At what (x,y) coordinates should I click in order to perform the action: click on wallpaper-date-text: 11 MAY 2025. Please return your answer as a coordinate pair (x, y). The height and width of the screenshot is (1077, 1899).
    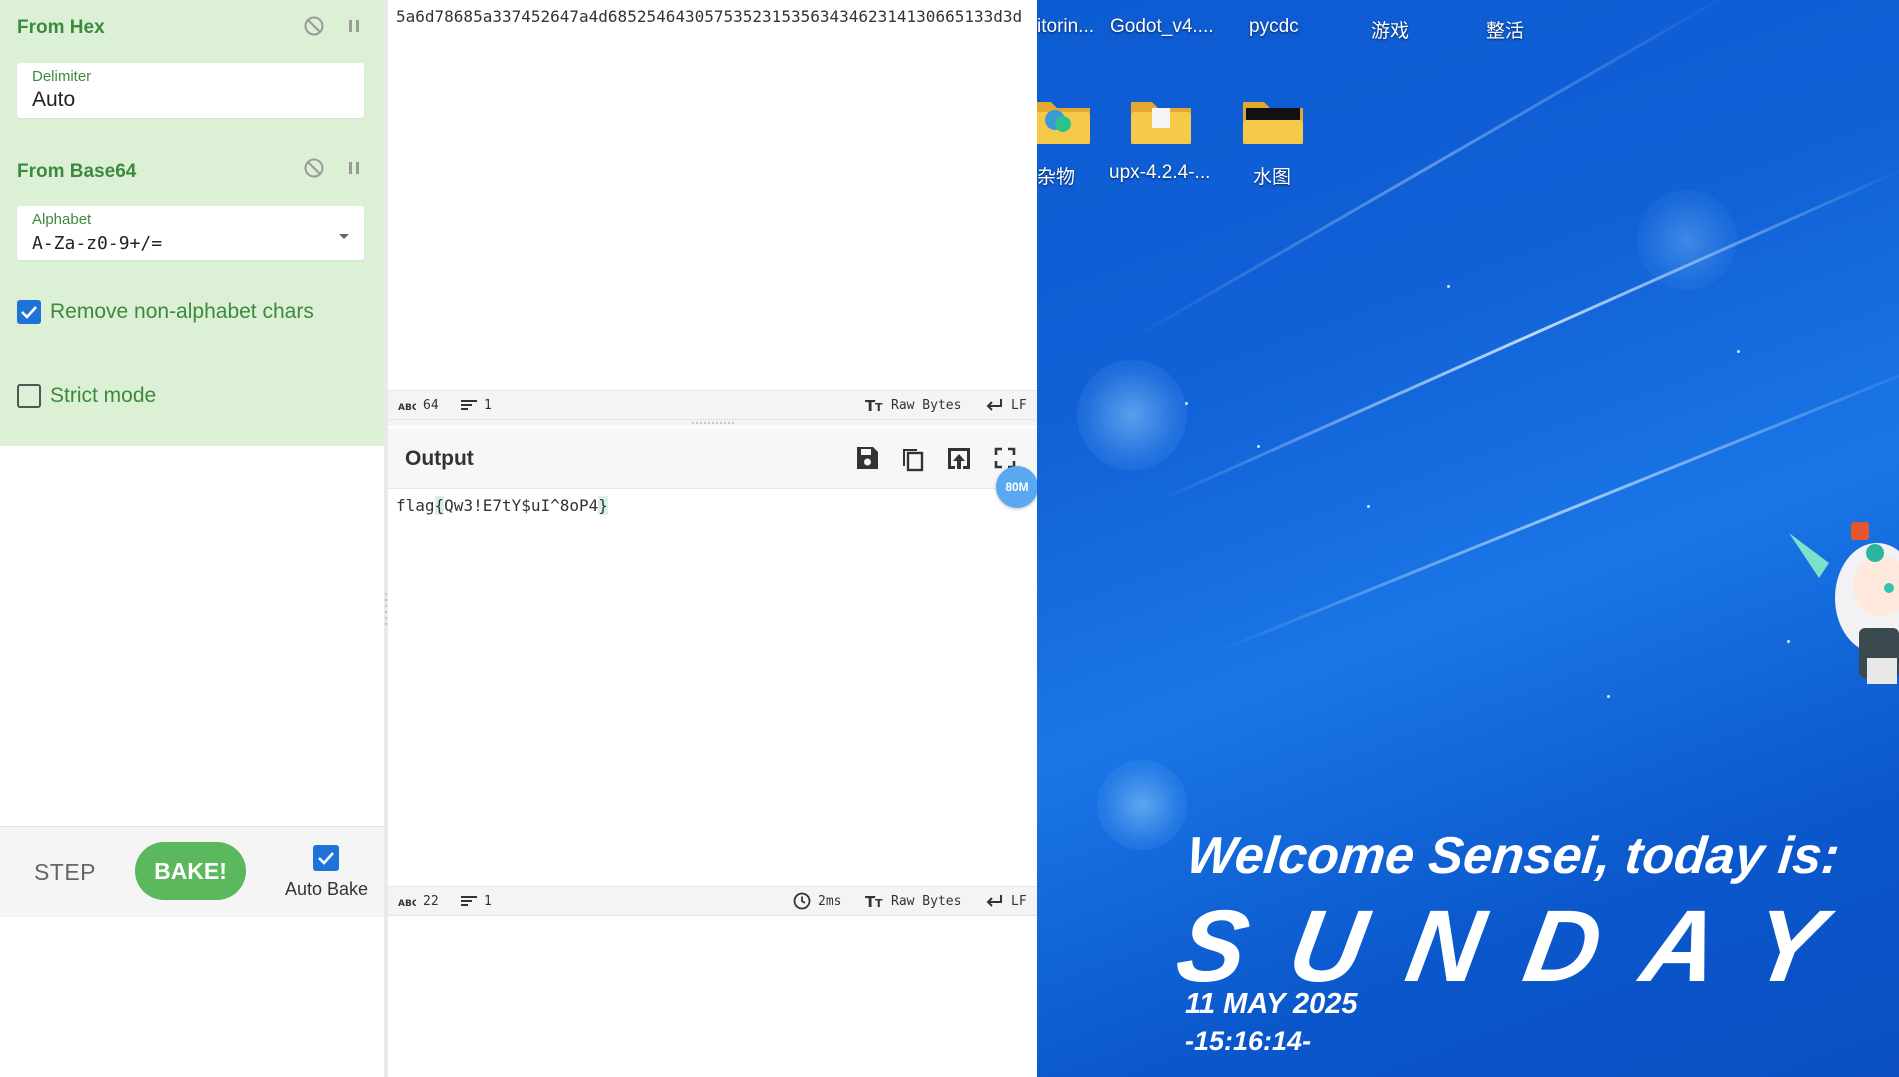
    Looking at the image, I should click on (1271, 1004).